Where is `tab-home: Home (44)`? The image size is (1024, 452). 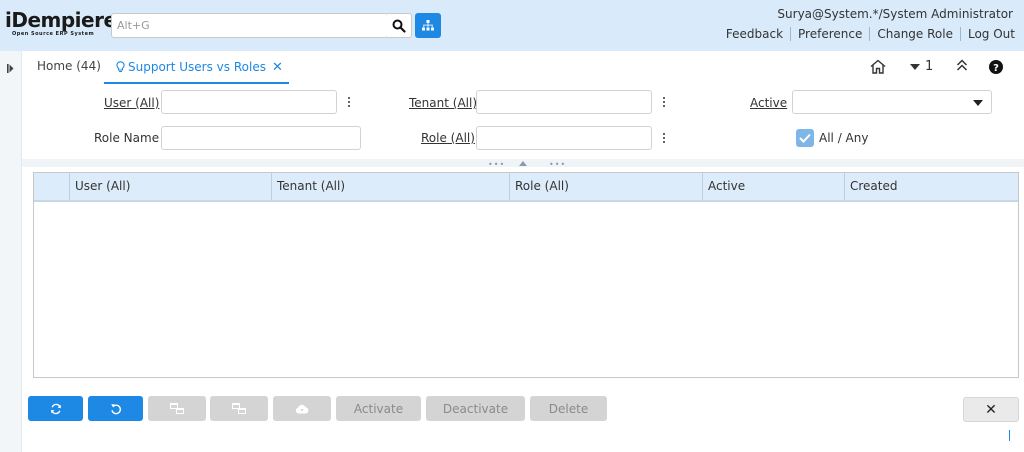 tab-home: Home (44) is located at coordinates (69, 66).